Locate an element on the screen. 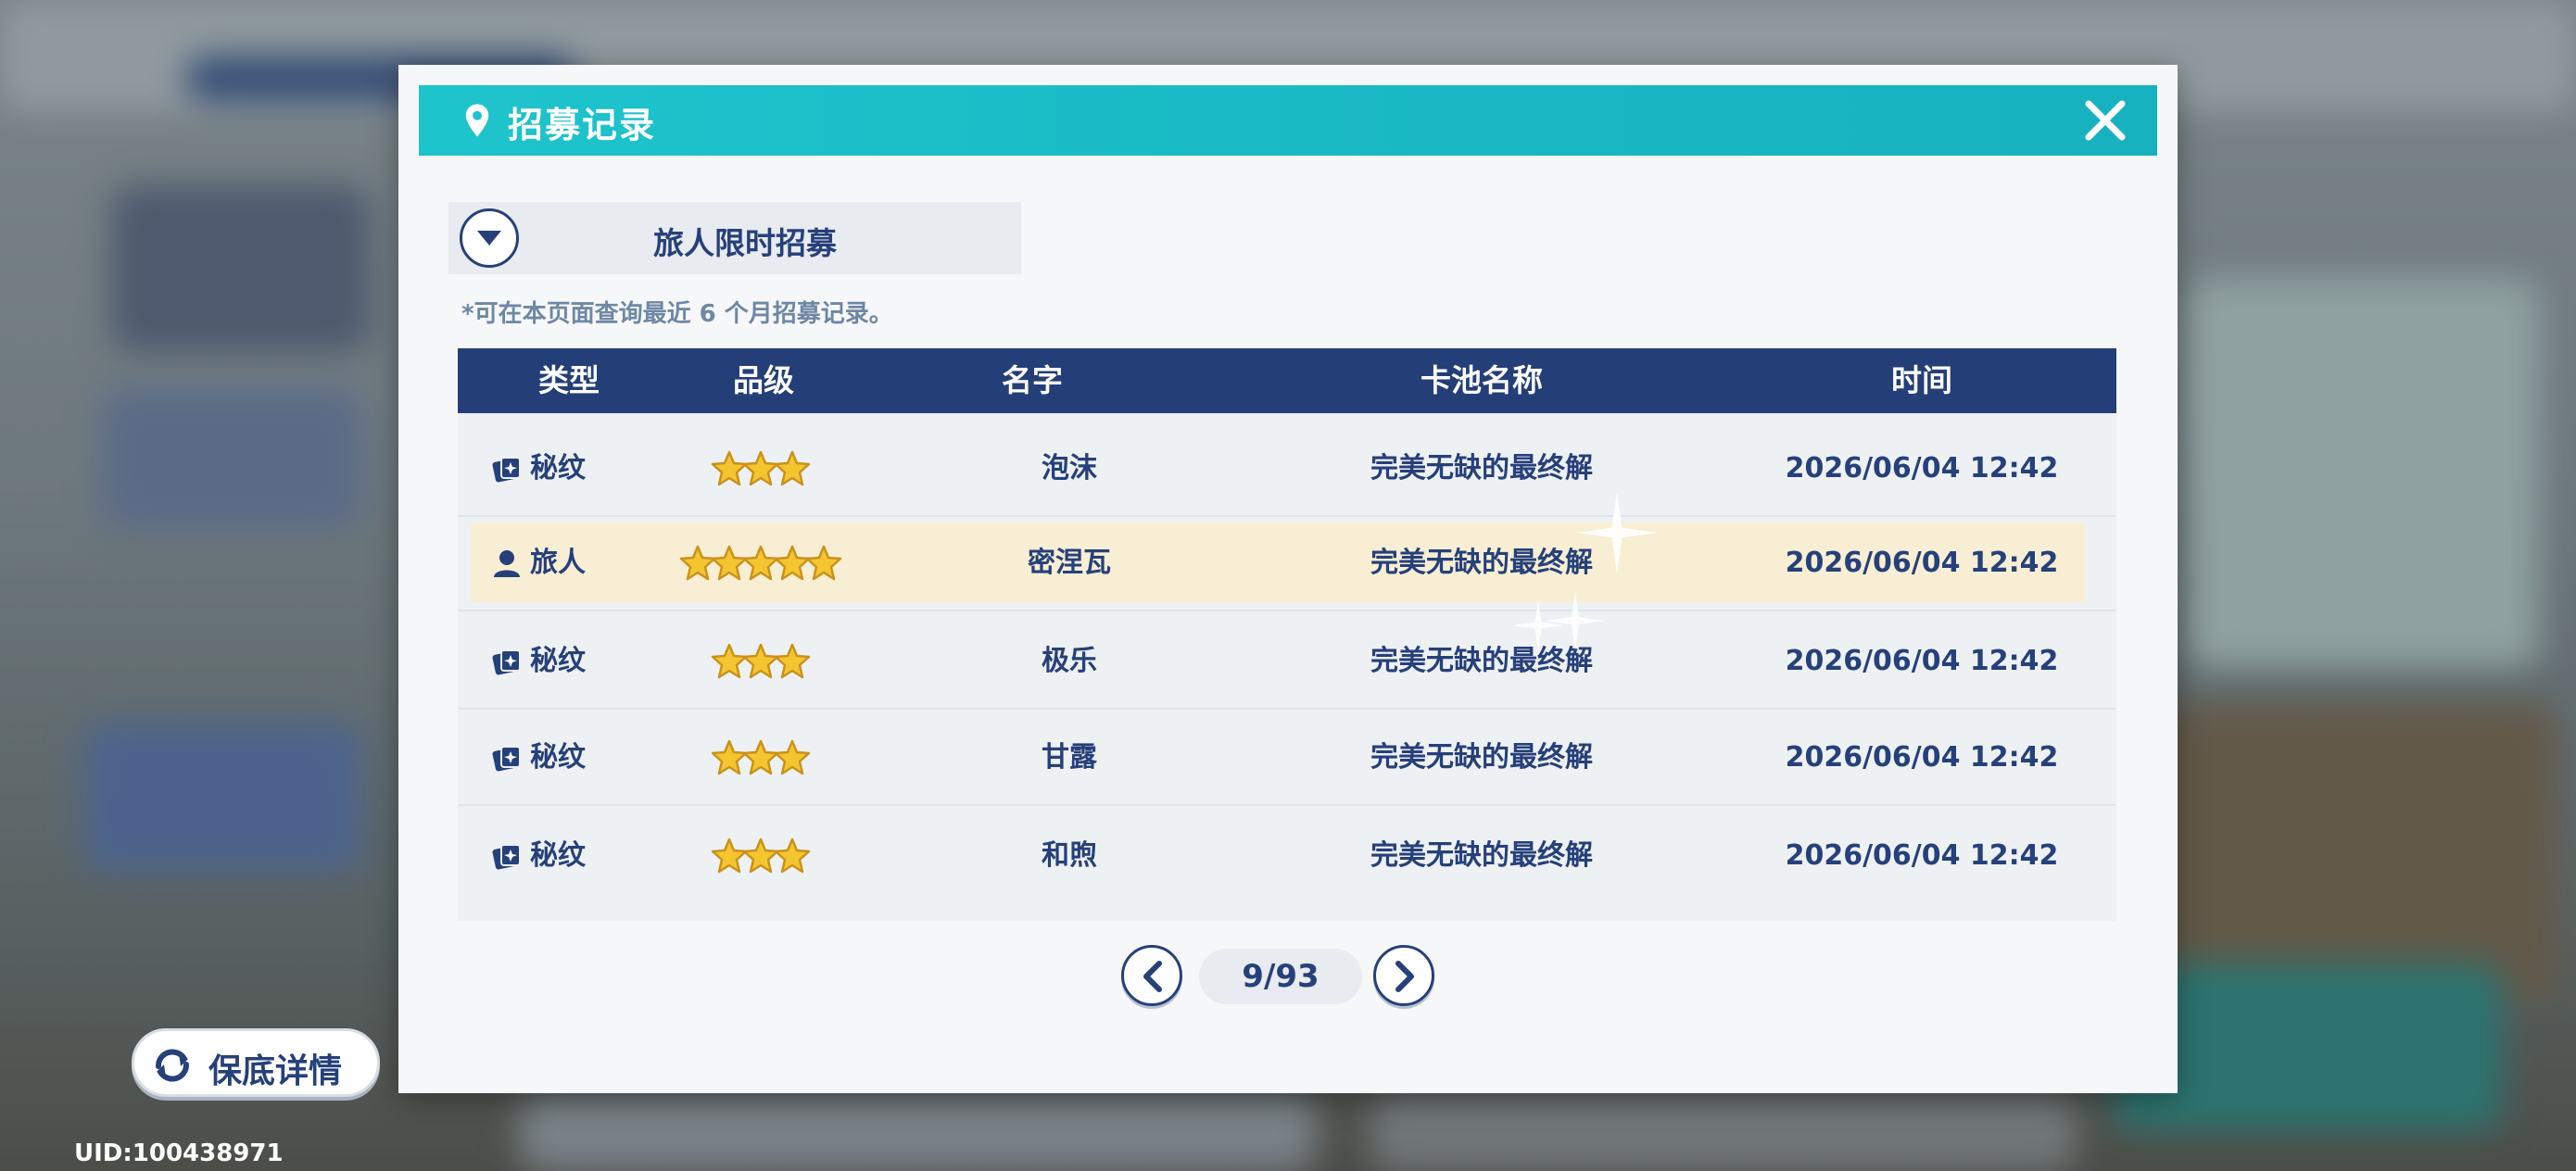 Image resolution: width=2576 pixels, height=1171 pixels. prev-page-button is located at coordinates (1152, 976).